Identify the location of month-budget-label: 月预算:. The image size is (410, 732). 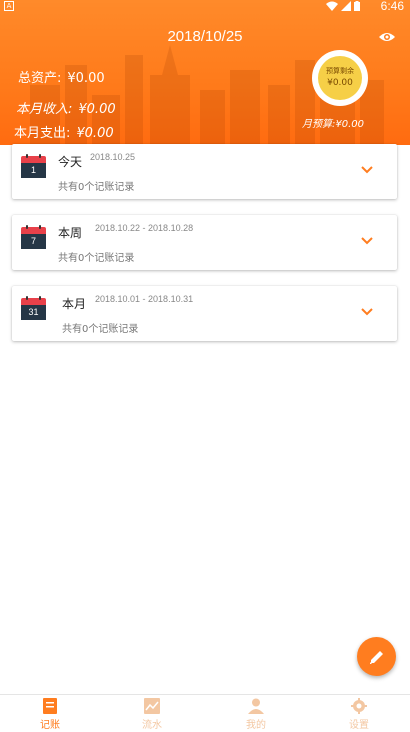
(319, 124).